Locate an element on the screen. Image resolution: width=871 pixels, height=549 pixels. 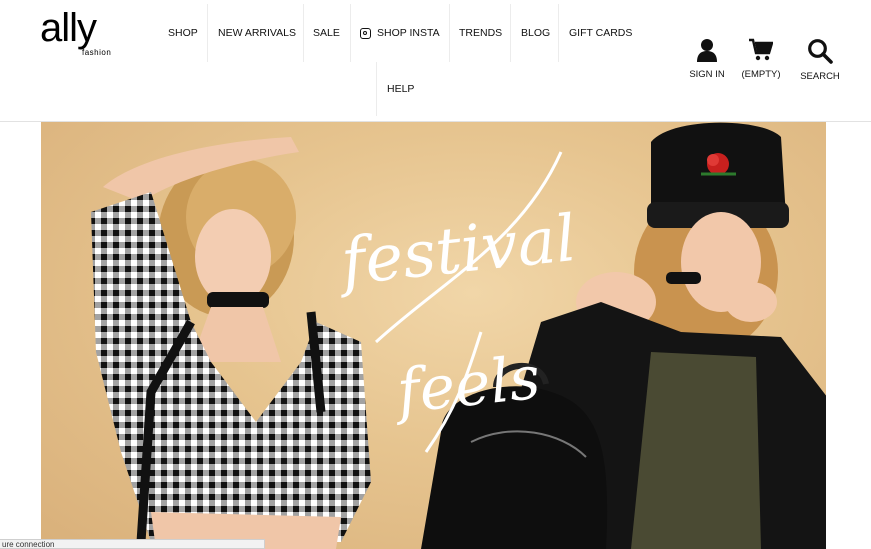
user-icon is located at coordinates (707, 50).